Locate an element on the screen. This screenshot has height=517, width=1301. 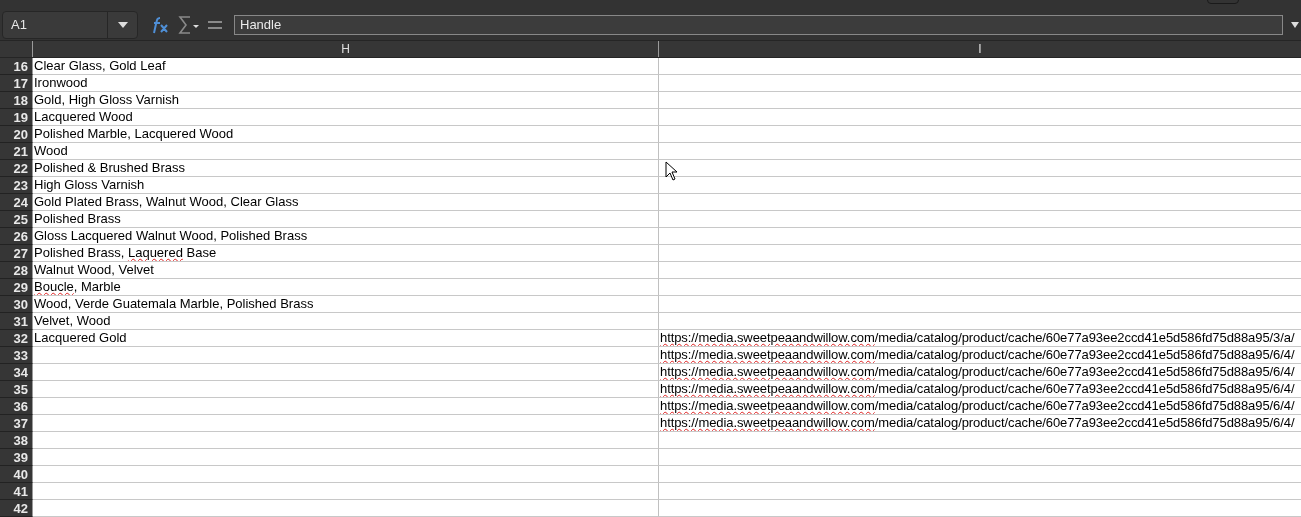
table-cell: Wood, Verde Guatemala Marble, Polished Brass is located at coordinates (346, 304).